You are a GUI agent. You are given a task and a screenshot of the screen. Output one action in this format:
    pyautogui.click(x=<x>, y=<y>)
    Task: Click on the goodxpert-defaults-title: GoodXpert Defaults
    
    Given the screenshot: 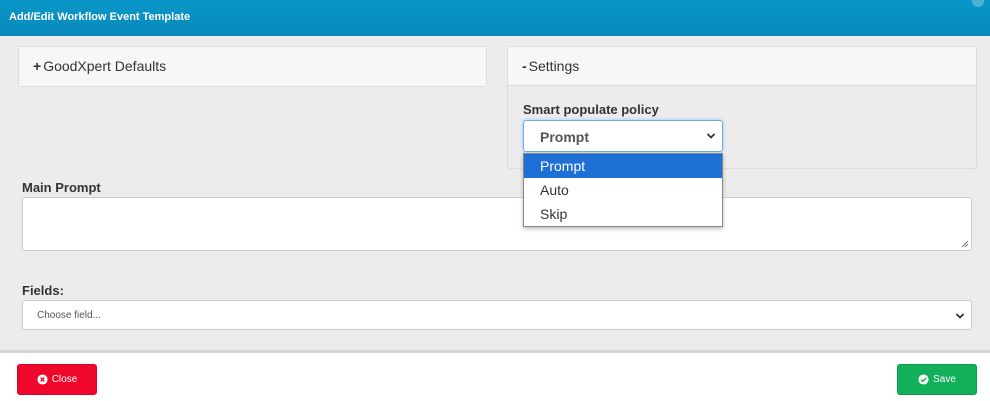 What is the action you would take?
    pyautogui.click(x=105, y=66)
    